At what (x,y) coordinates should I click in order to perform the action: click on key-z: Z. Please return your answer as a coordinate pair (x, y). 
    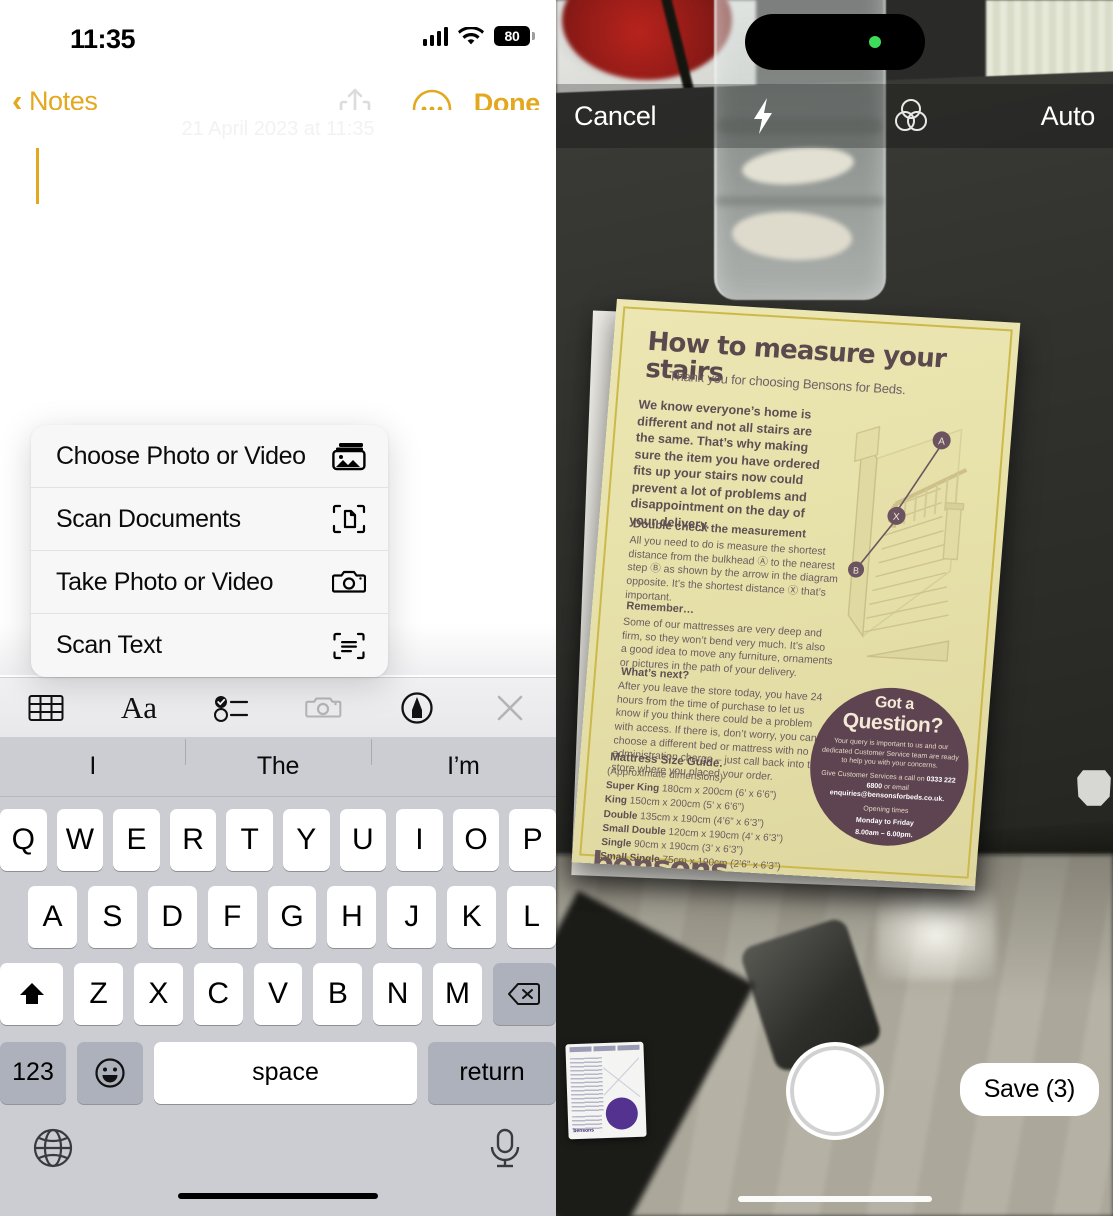
    Looking at the image, I should click on (98, 993).